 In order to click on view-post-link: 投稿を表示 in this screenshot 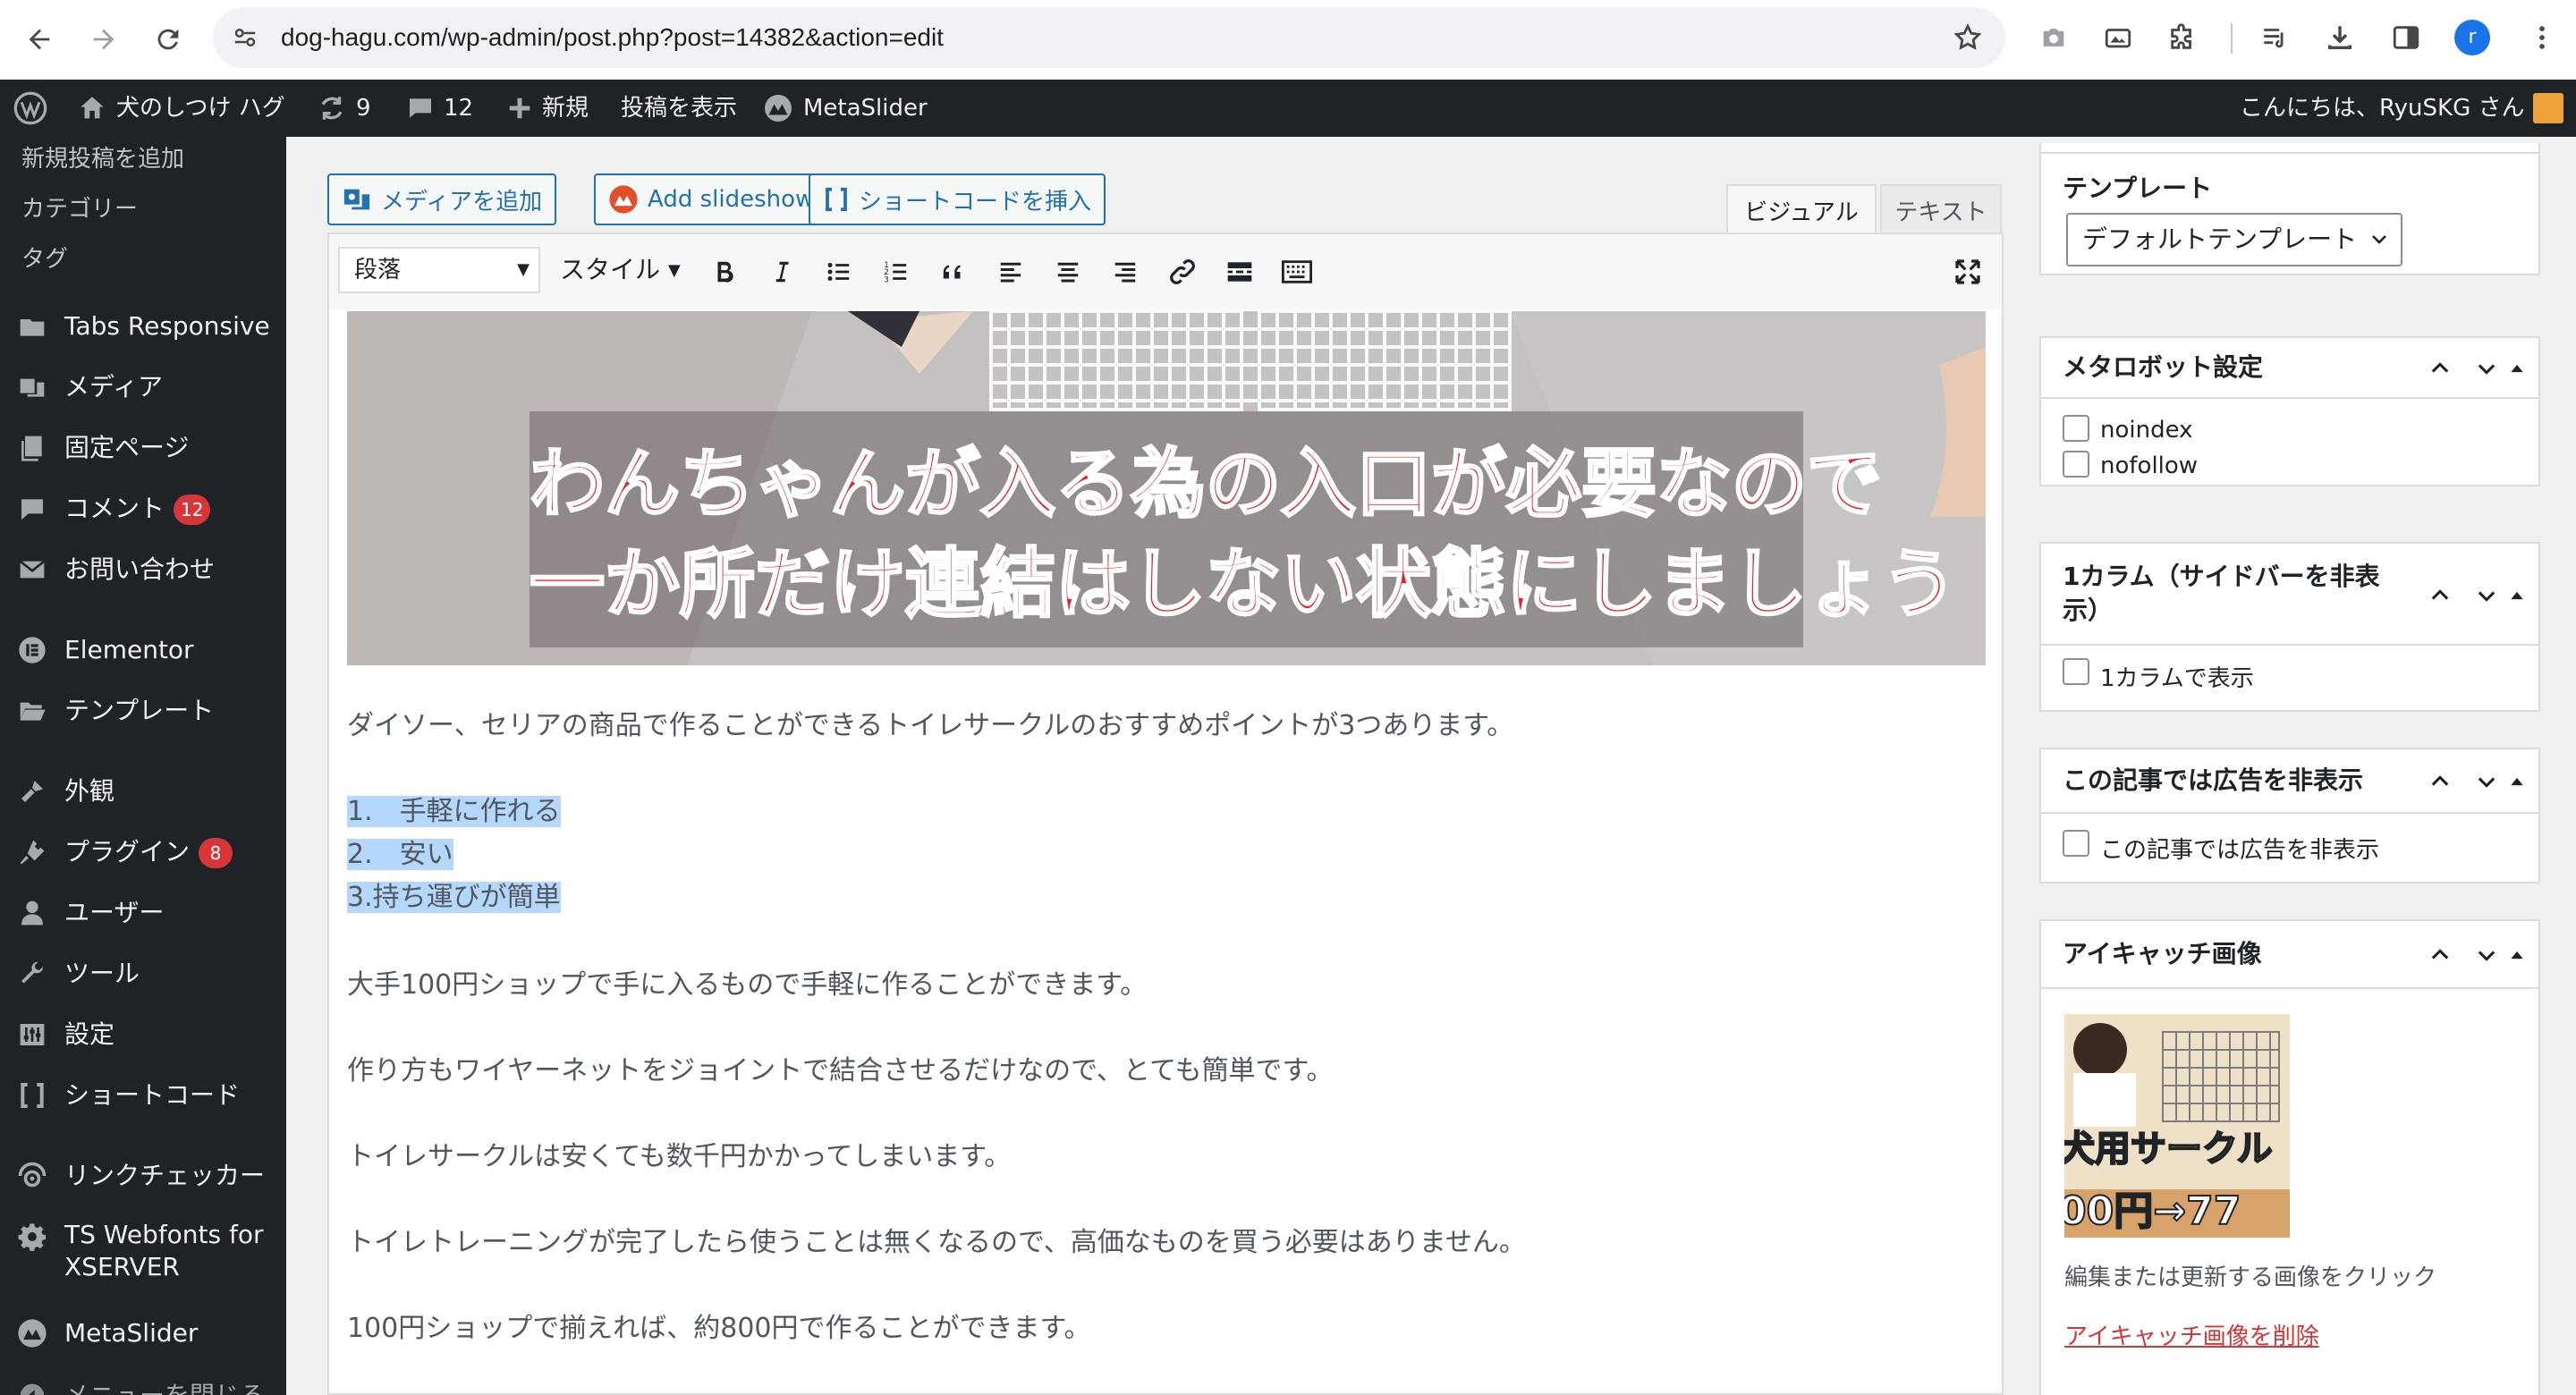, I will do `click(679, 108)`.